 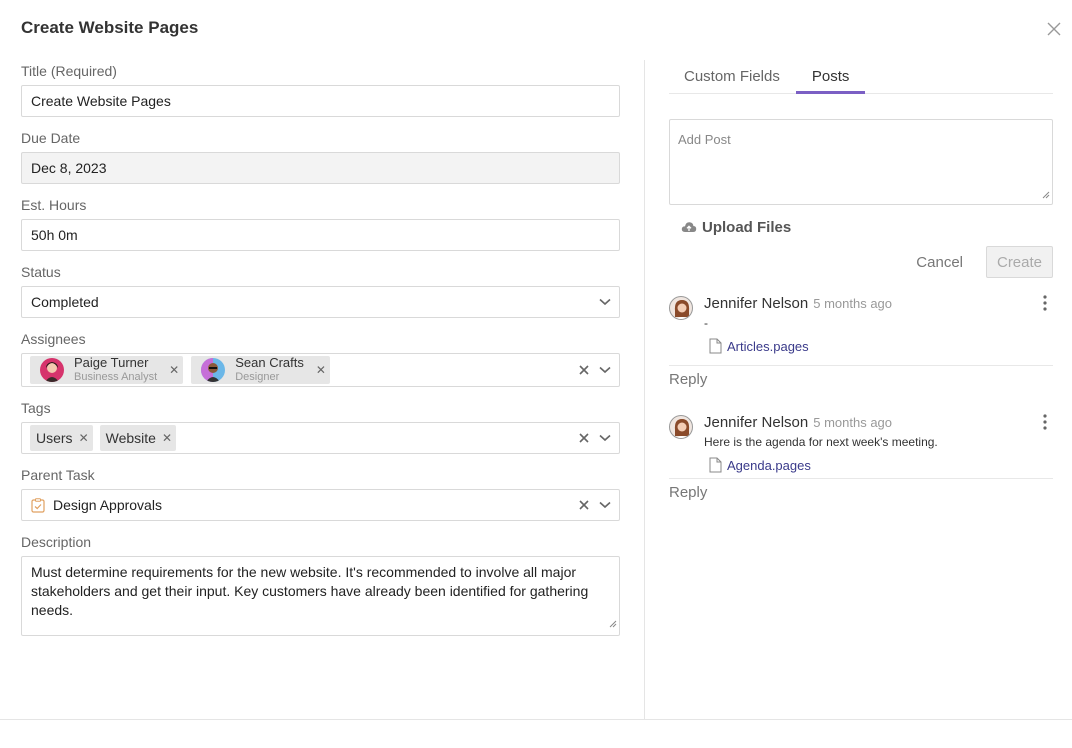 I want to click on parent-task-value: Design Approvals, so click(x=107, y=505).